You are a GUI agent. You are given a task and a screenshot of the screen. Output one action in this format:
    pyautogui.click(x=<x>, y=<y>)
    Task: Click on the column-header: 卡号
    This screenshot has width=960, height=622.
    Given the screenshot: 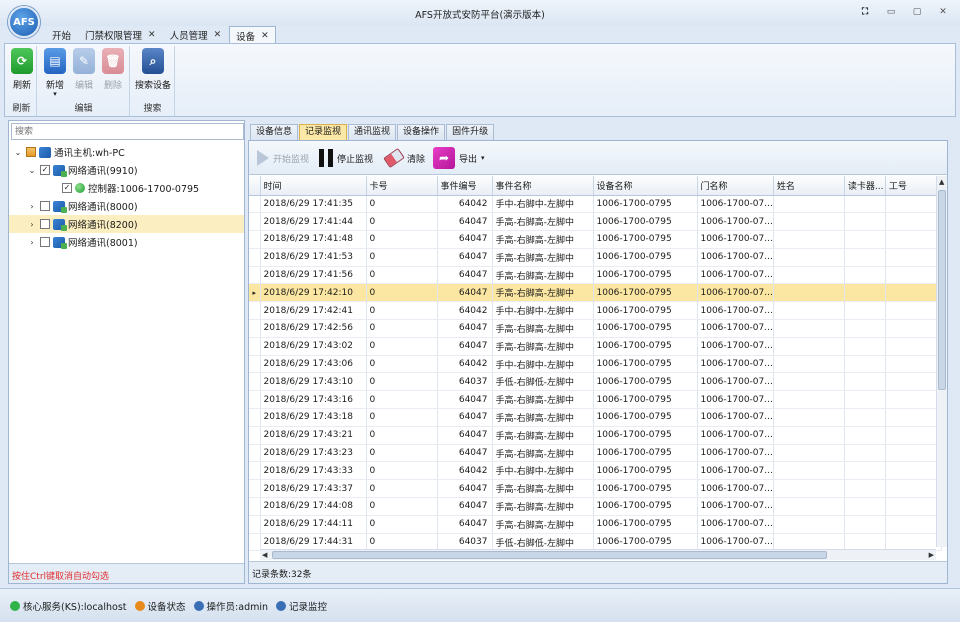 What is the action you would take?
    pyautogui.click(x=402, y=186)
    